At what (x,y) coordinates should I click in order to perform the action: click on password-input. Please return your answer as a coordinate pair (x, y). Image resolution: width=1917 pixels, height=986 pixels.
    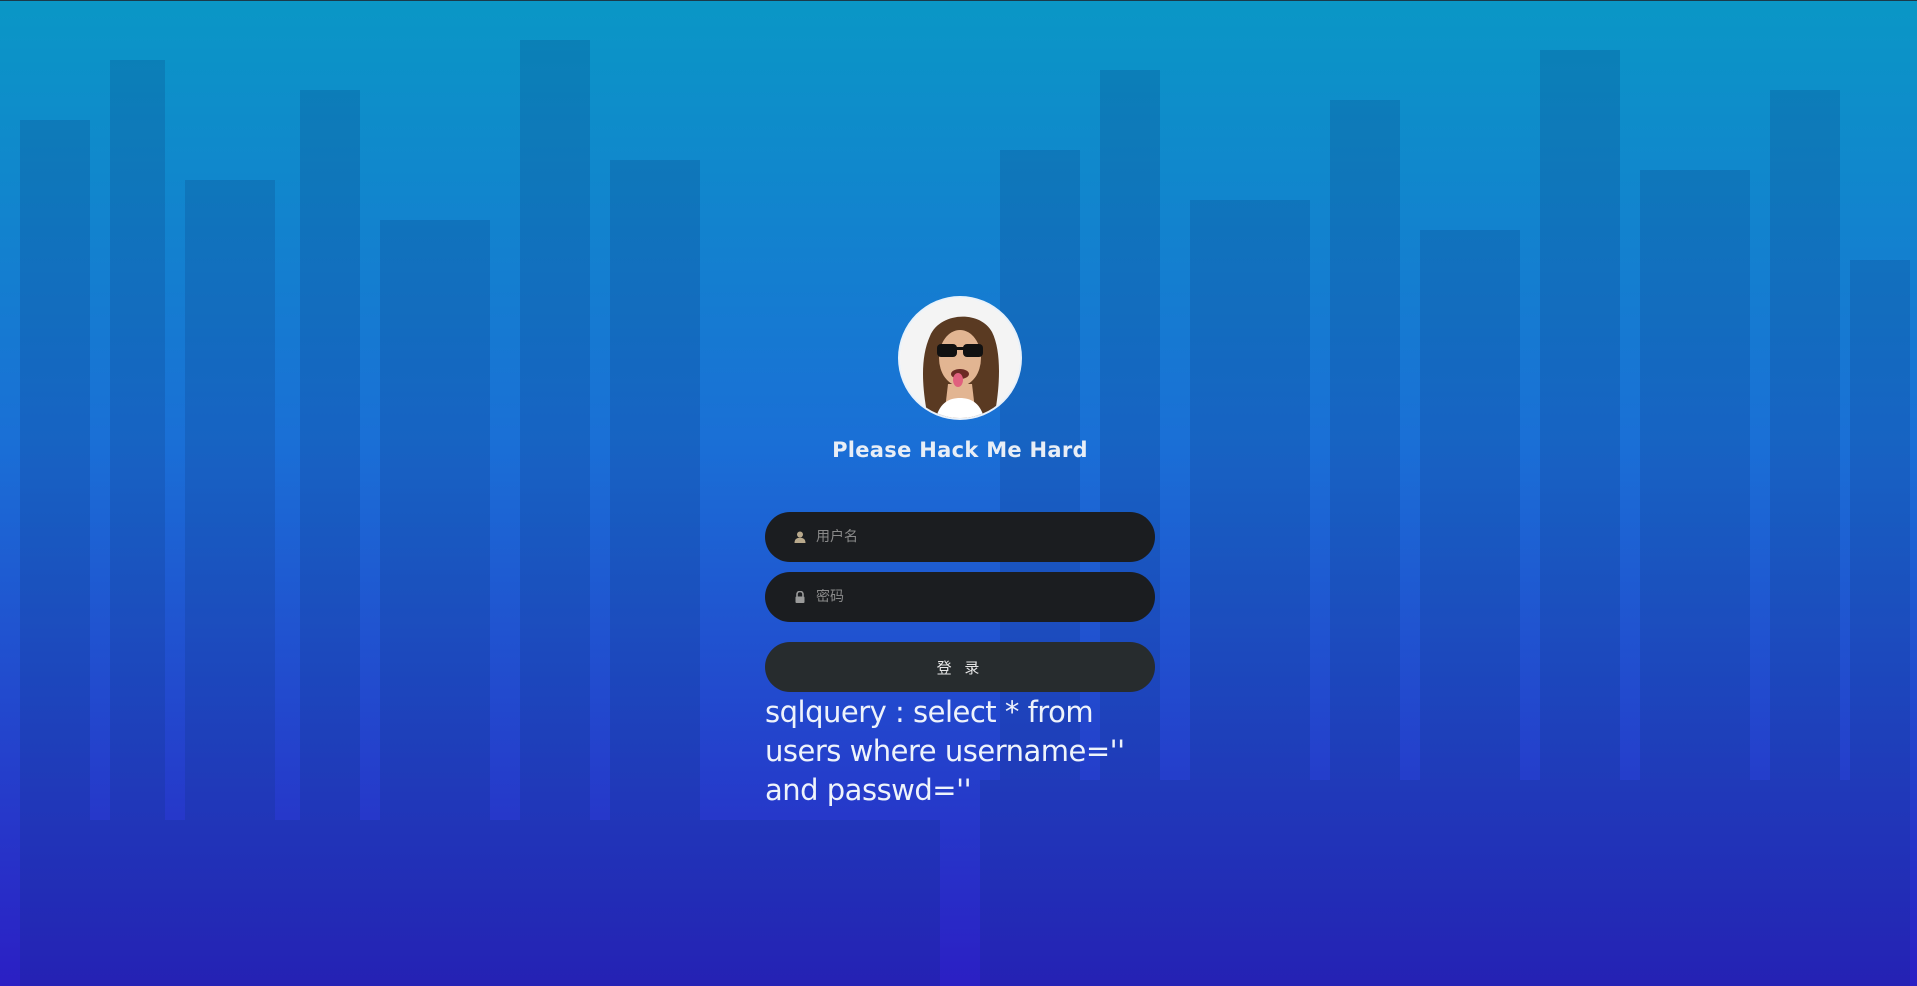
    Looking at the image, I should click on (976, 597).